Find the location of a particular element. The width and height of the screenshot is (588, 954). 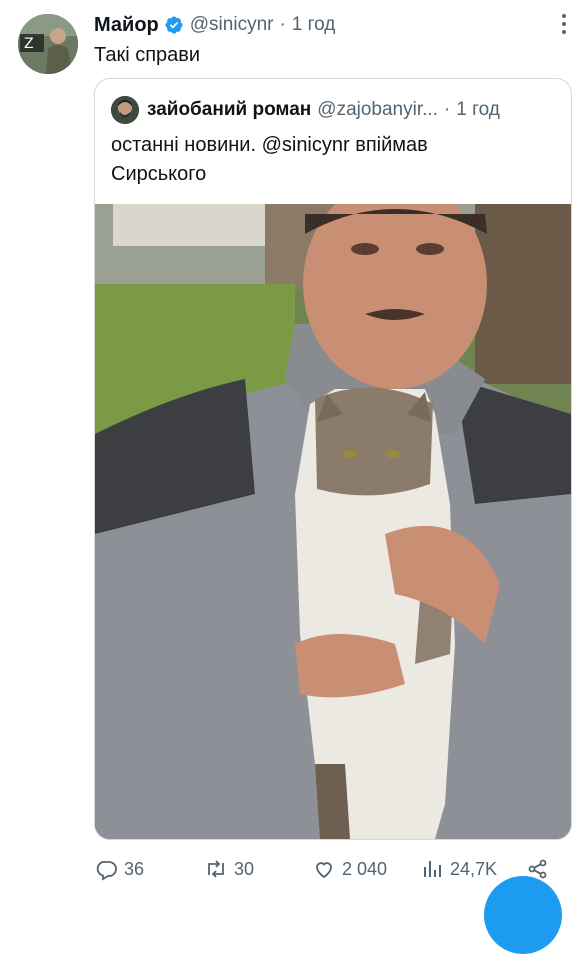

quoted-author-avatar is located at coordinates (125, 110).